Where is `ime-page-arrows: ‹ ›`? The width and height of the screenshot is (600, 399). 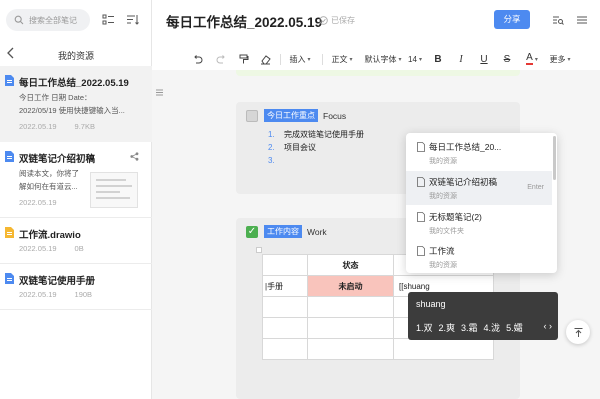
ime-page-arrows: ‹ › is located at coordinates (548, 326).